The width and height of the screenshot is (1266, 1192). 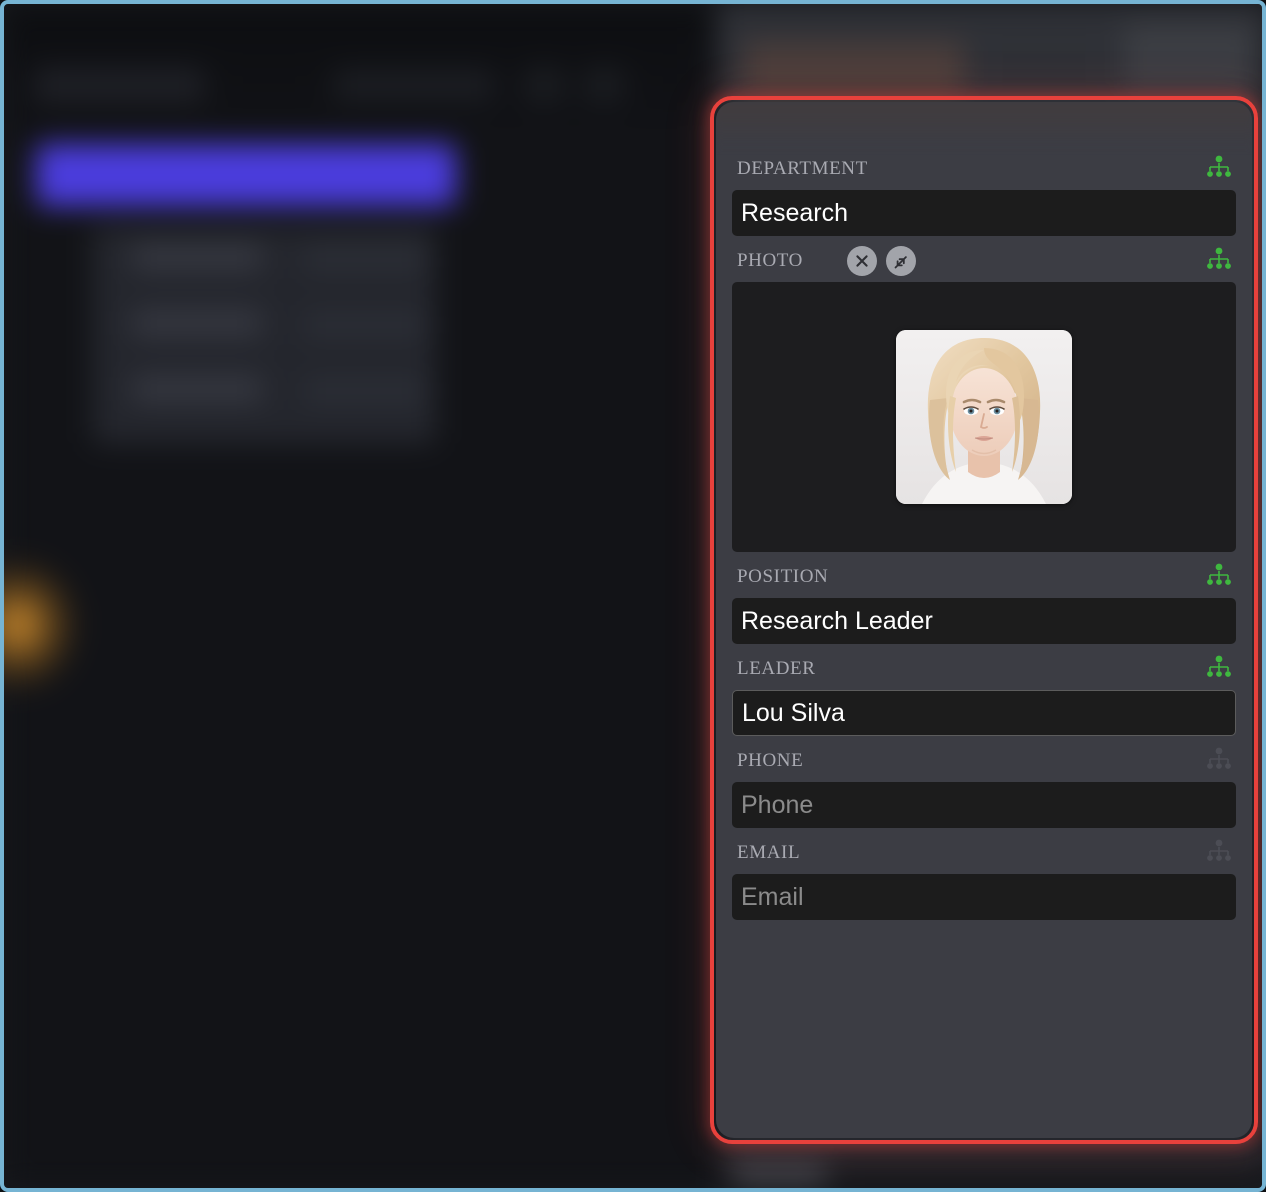 I want to click on email-input: Email, so click(x=984, y=897).